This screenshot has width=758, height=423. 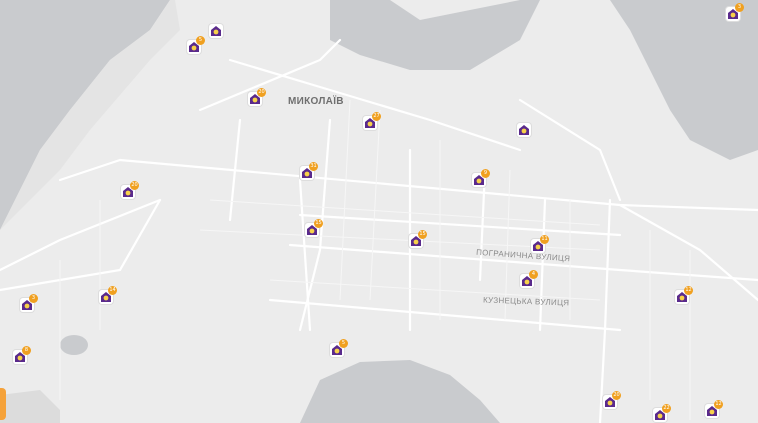 What do you see at coordinates (662, 413) in the screenshot?
I see `map-marker: 22` at bounding box center [662, 413].